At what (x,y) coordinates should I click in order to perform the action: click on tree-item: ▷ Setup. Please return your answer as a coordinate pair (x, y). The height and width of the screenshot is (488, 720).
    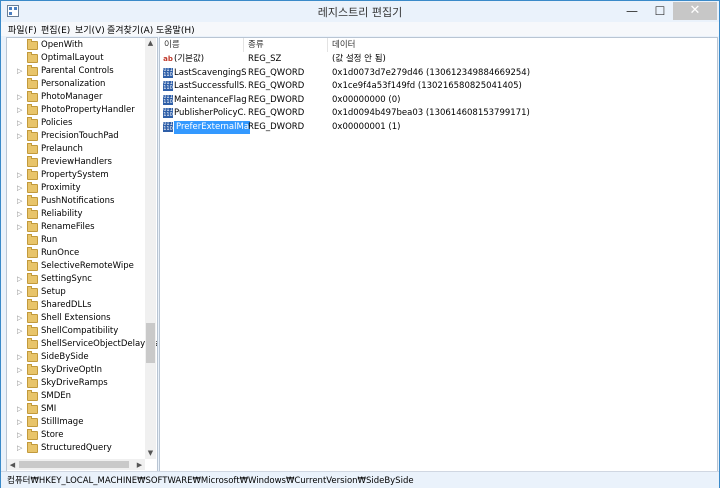
    Looking at the image, I should click on (76, 292).